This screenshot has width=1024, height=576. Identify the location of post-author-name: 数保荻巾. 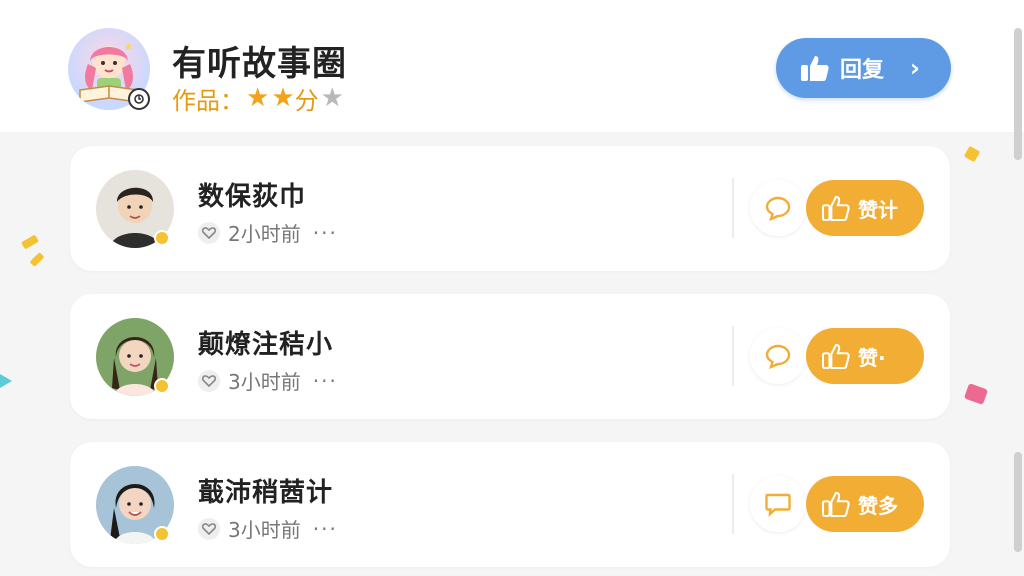
(252, 197).